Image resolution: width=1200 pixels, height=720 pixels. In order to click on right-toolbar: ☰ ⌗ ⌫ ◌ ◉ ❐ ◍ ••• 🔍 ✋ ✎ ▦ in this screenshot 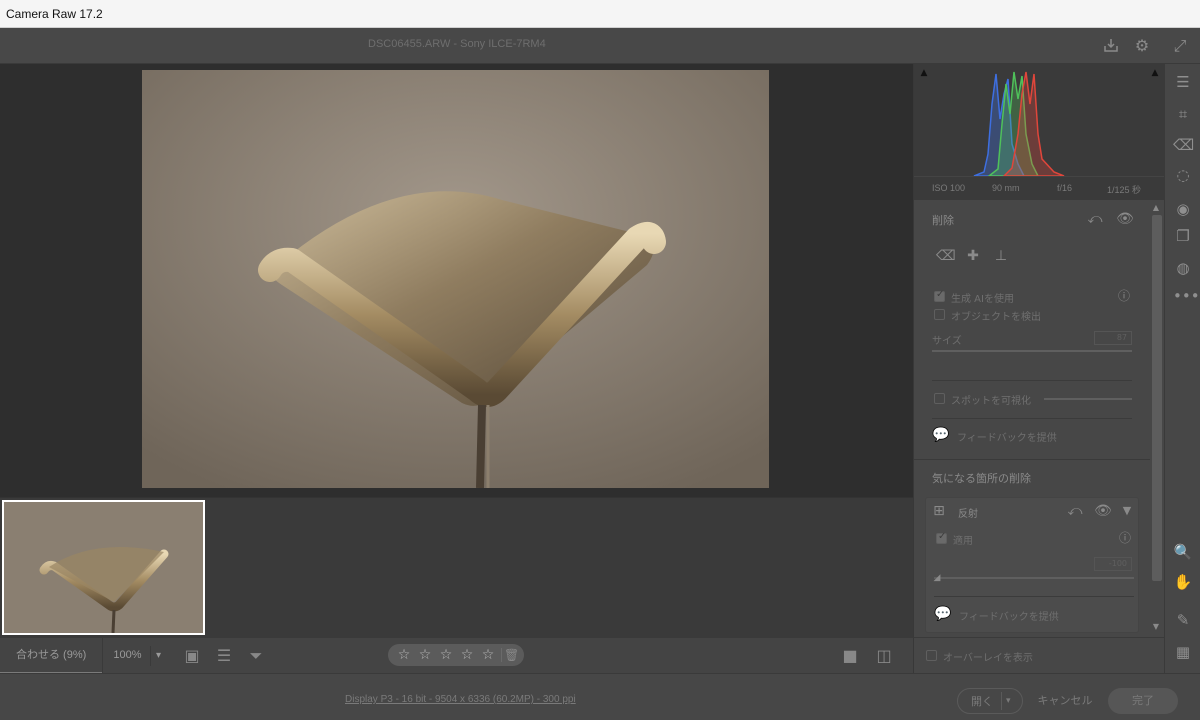, I will do `click(1182, 368)`.